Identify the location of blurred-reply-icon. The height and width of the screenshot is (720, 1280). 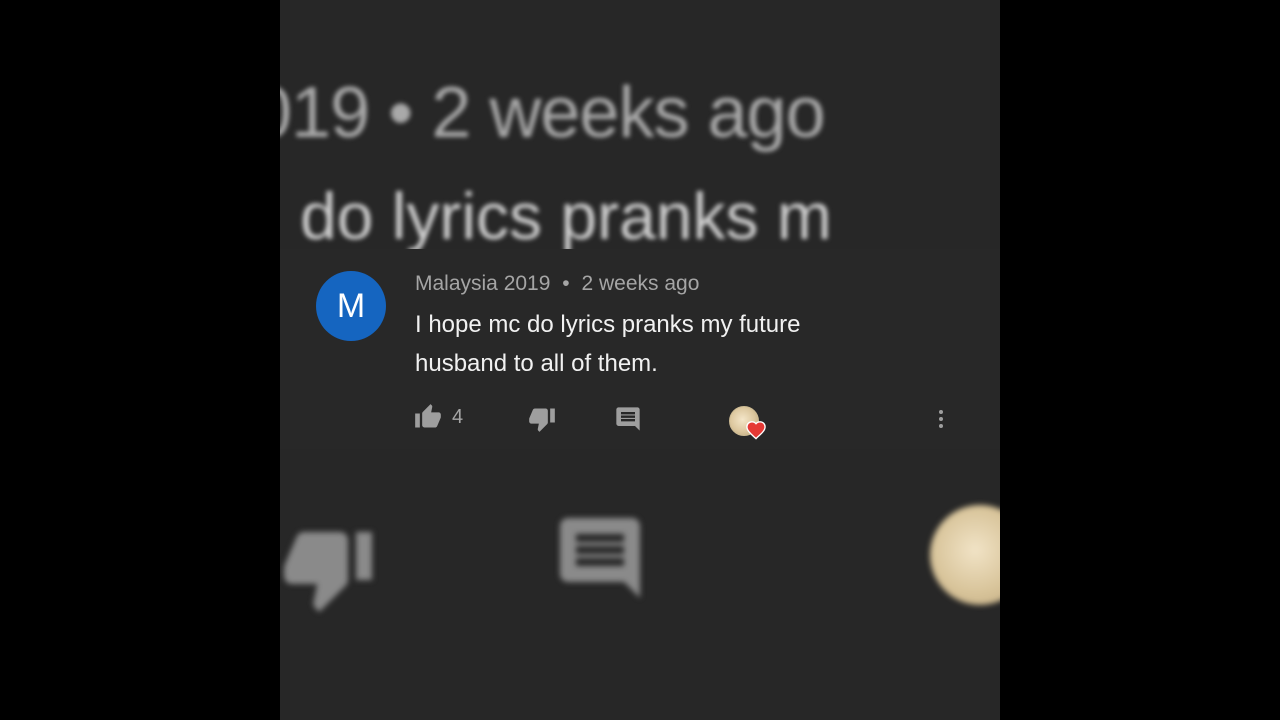
(600, 558).